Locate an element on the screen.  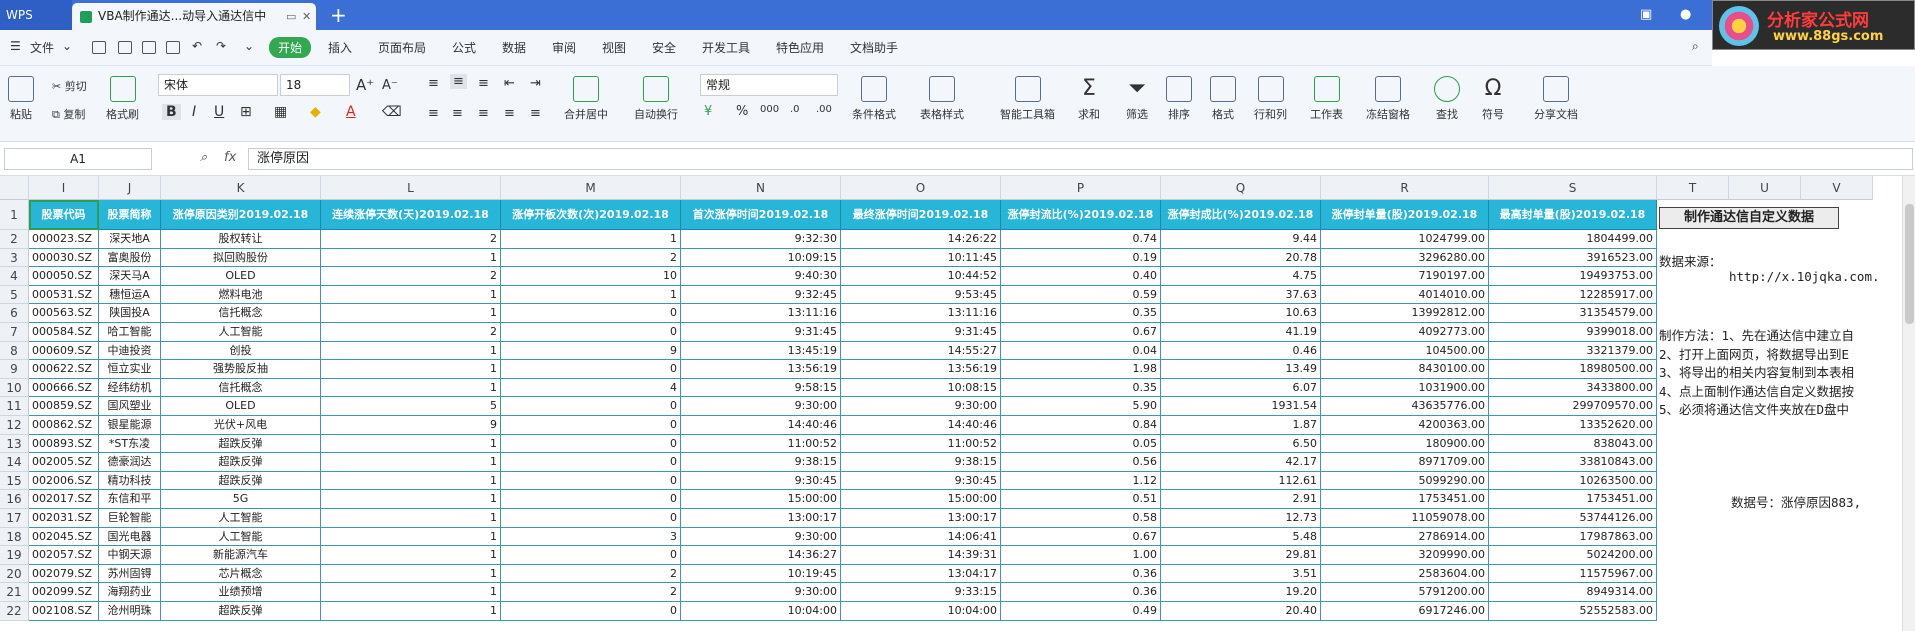
table-cell: 29.81 is located at coordinates (1241, 555).